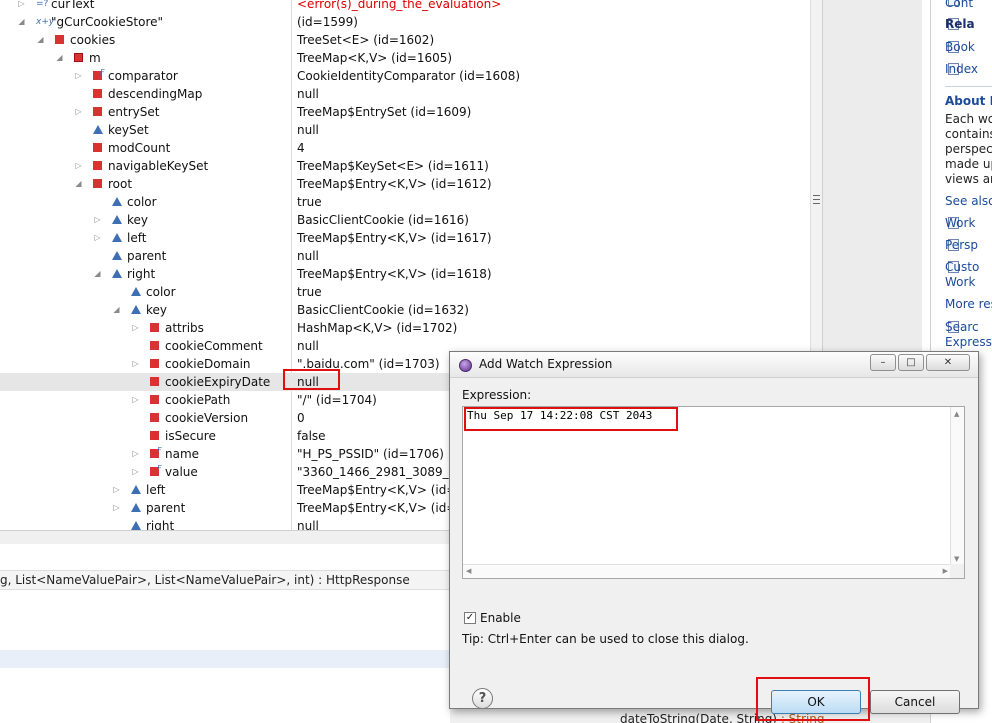 This screenshot has width=992, height=723. Describe the element at coordinates (198, 400) in the screenshot. I see `variable-name: cookiePath` at that location.